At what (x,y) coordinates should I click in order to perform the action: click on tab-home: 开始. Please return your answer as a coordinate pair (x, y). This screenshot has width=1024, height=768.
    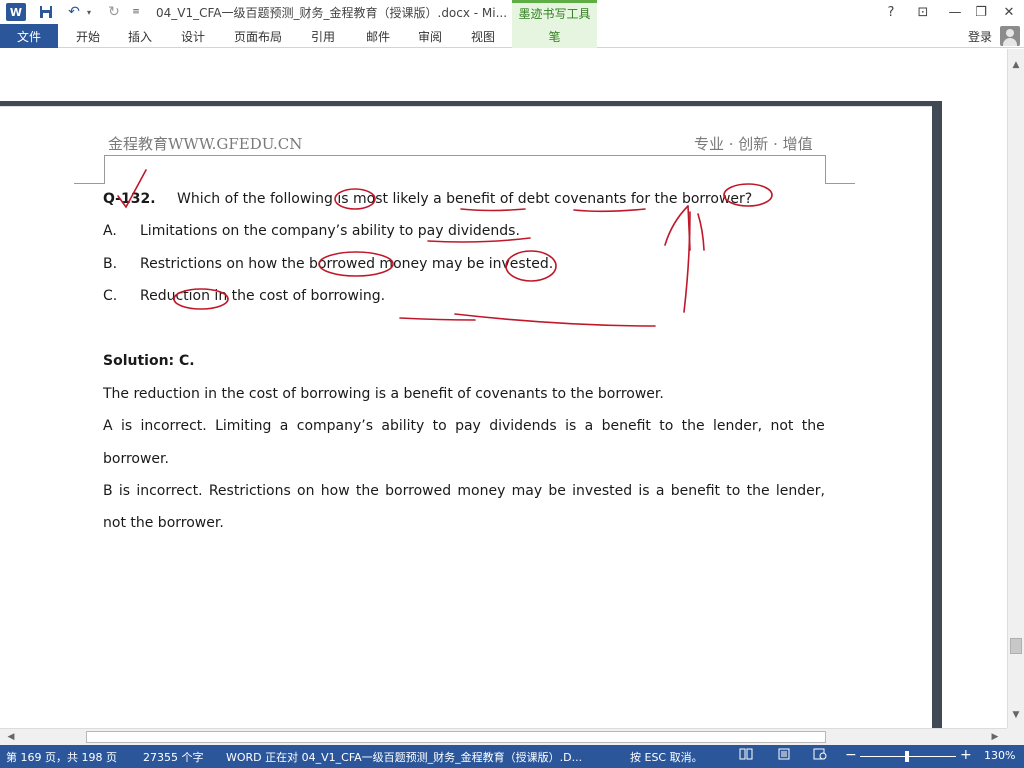
    Looking at the image, I should click on (88, 36).